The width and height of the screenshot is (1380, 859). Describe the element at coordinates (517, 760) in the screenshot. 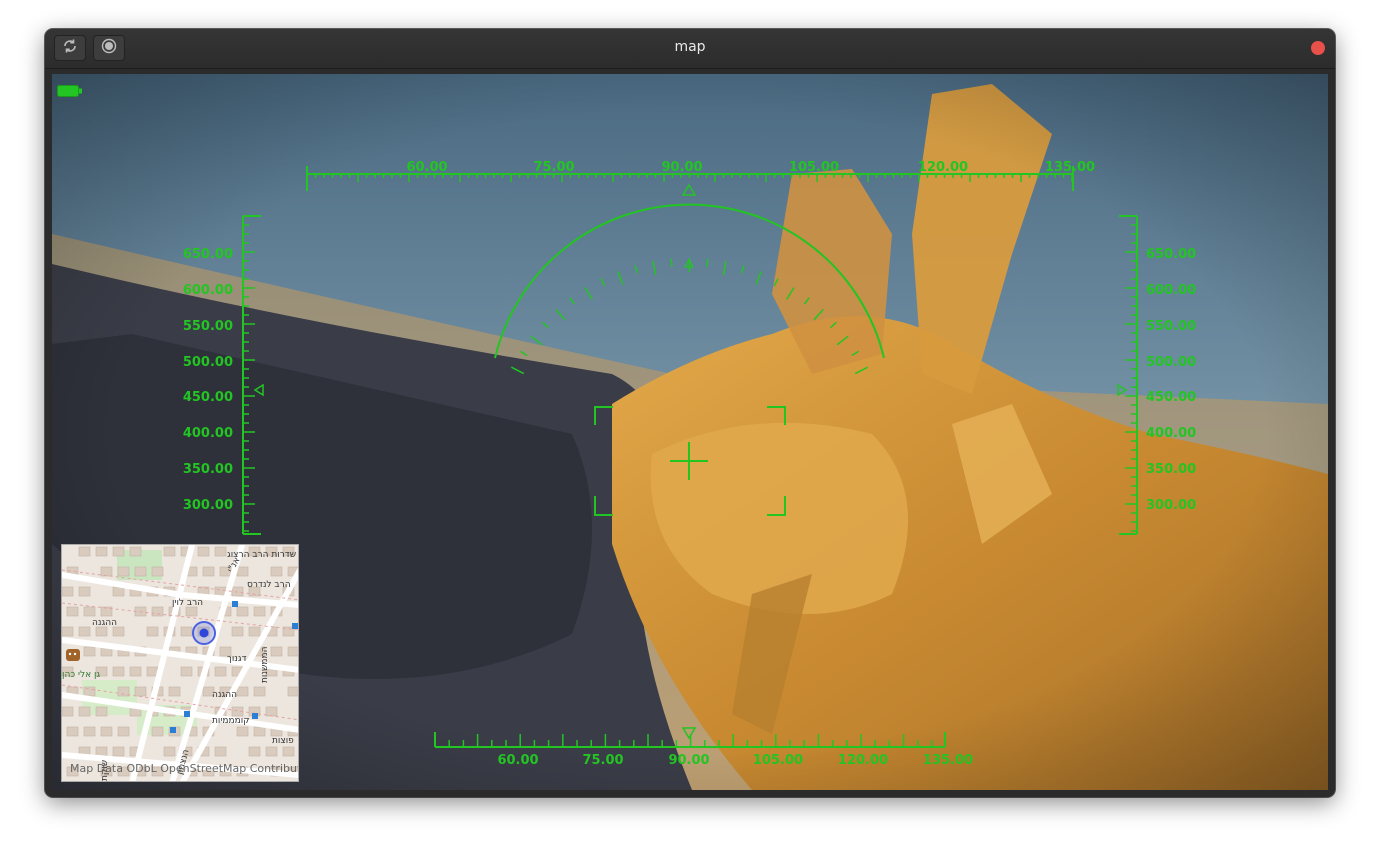

I see `bottom-scale-label: 60.00` at that location.